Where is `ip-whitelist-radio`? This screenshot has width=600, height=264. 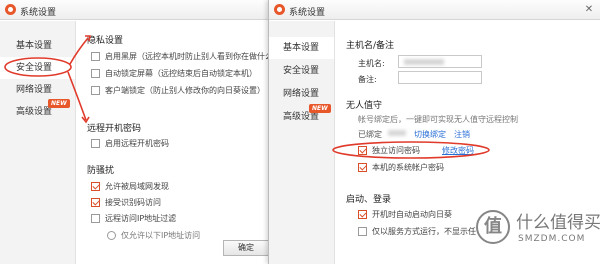 ip-whitelist-radio is located at coordinates (111, 235).